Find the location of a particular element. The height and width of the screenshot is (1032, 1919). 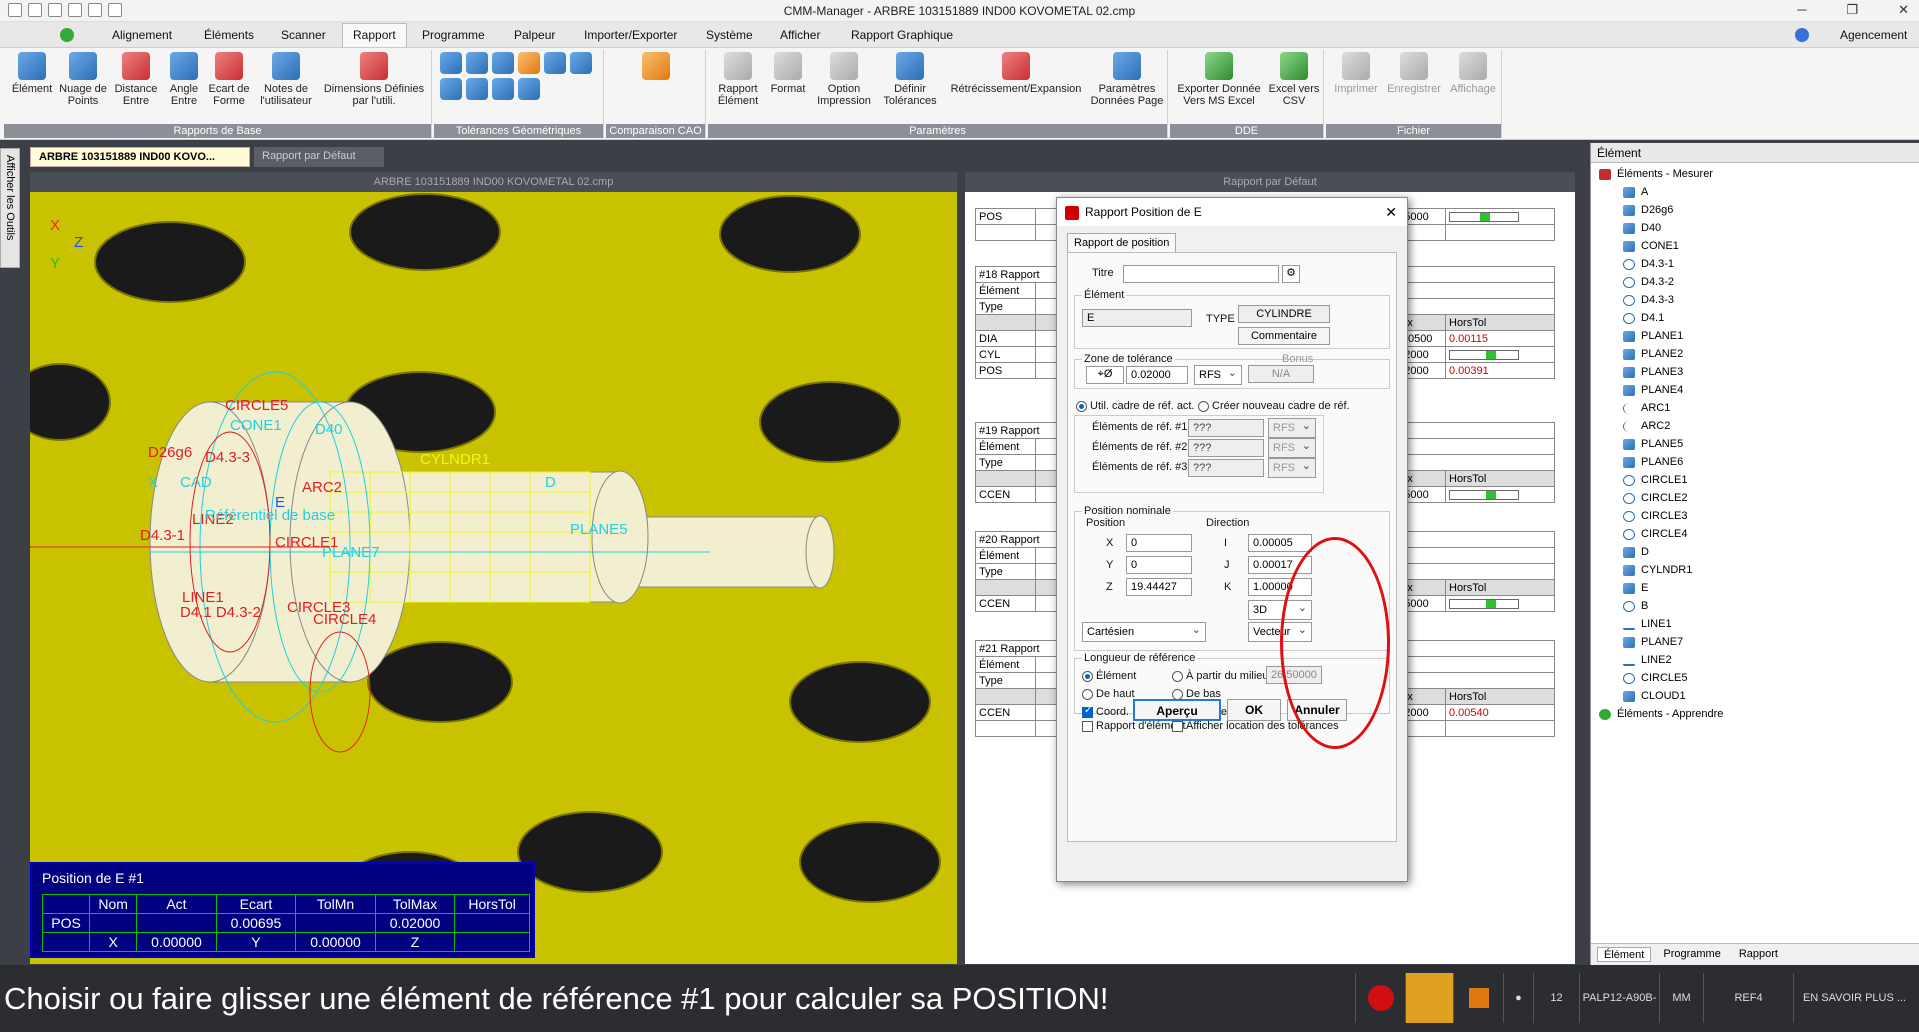

concentricity-icon is located at coordinates (451, 89).